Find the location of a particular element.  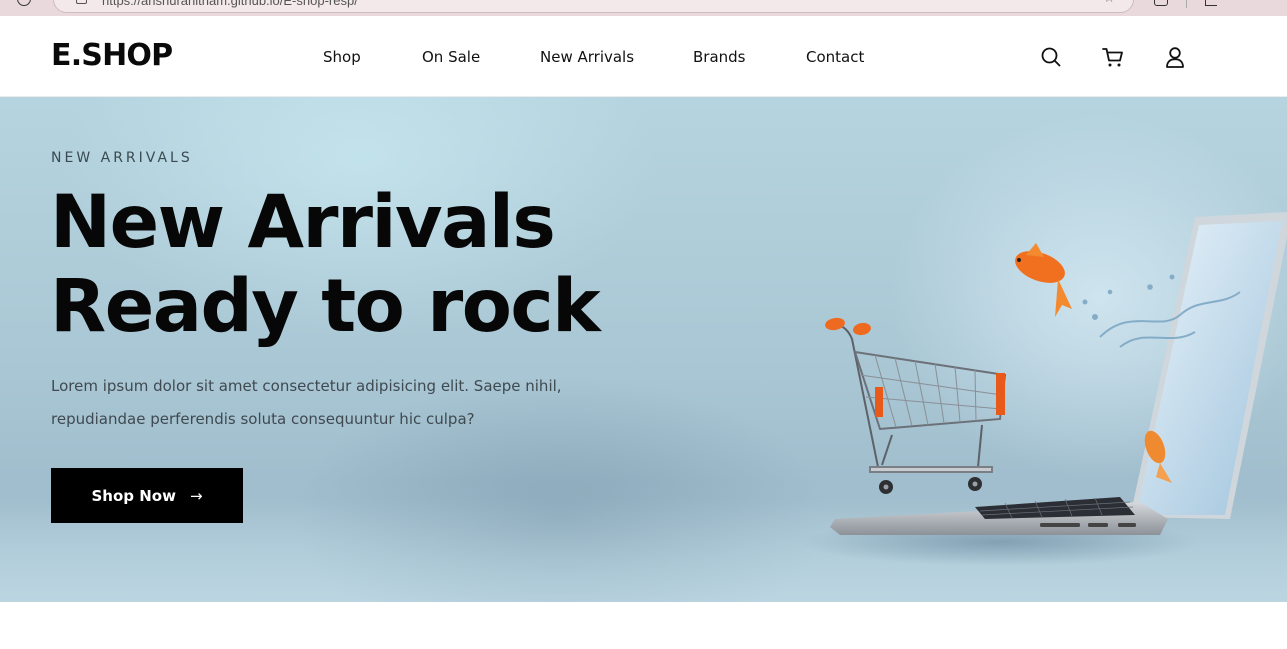

bookmark-star-icon: ☆ is located at coordinates (1109, 3).